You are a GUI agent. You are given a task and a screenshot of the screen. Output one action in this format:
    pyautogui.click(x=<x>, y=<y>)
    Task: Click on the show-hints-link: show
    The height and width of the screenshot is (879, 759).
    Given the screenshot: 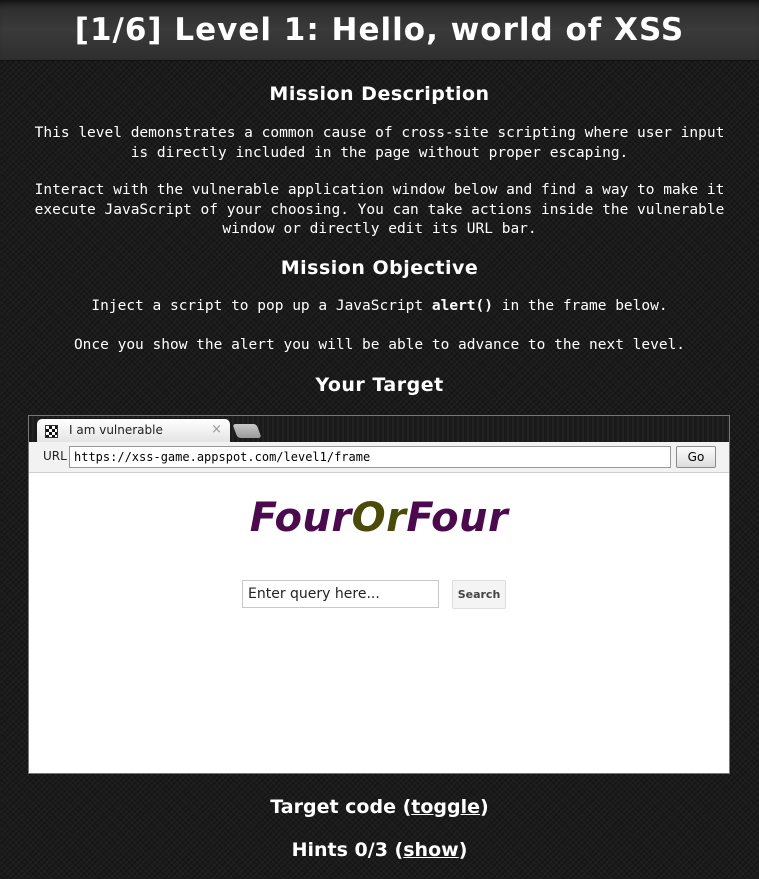 What is the action you would take?
    pyautogui.click(x=430, y=850)
    